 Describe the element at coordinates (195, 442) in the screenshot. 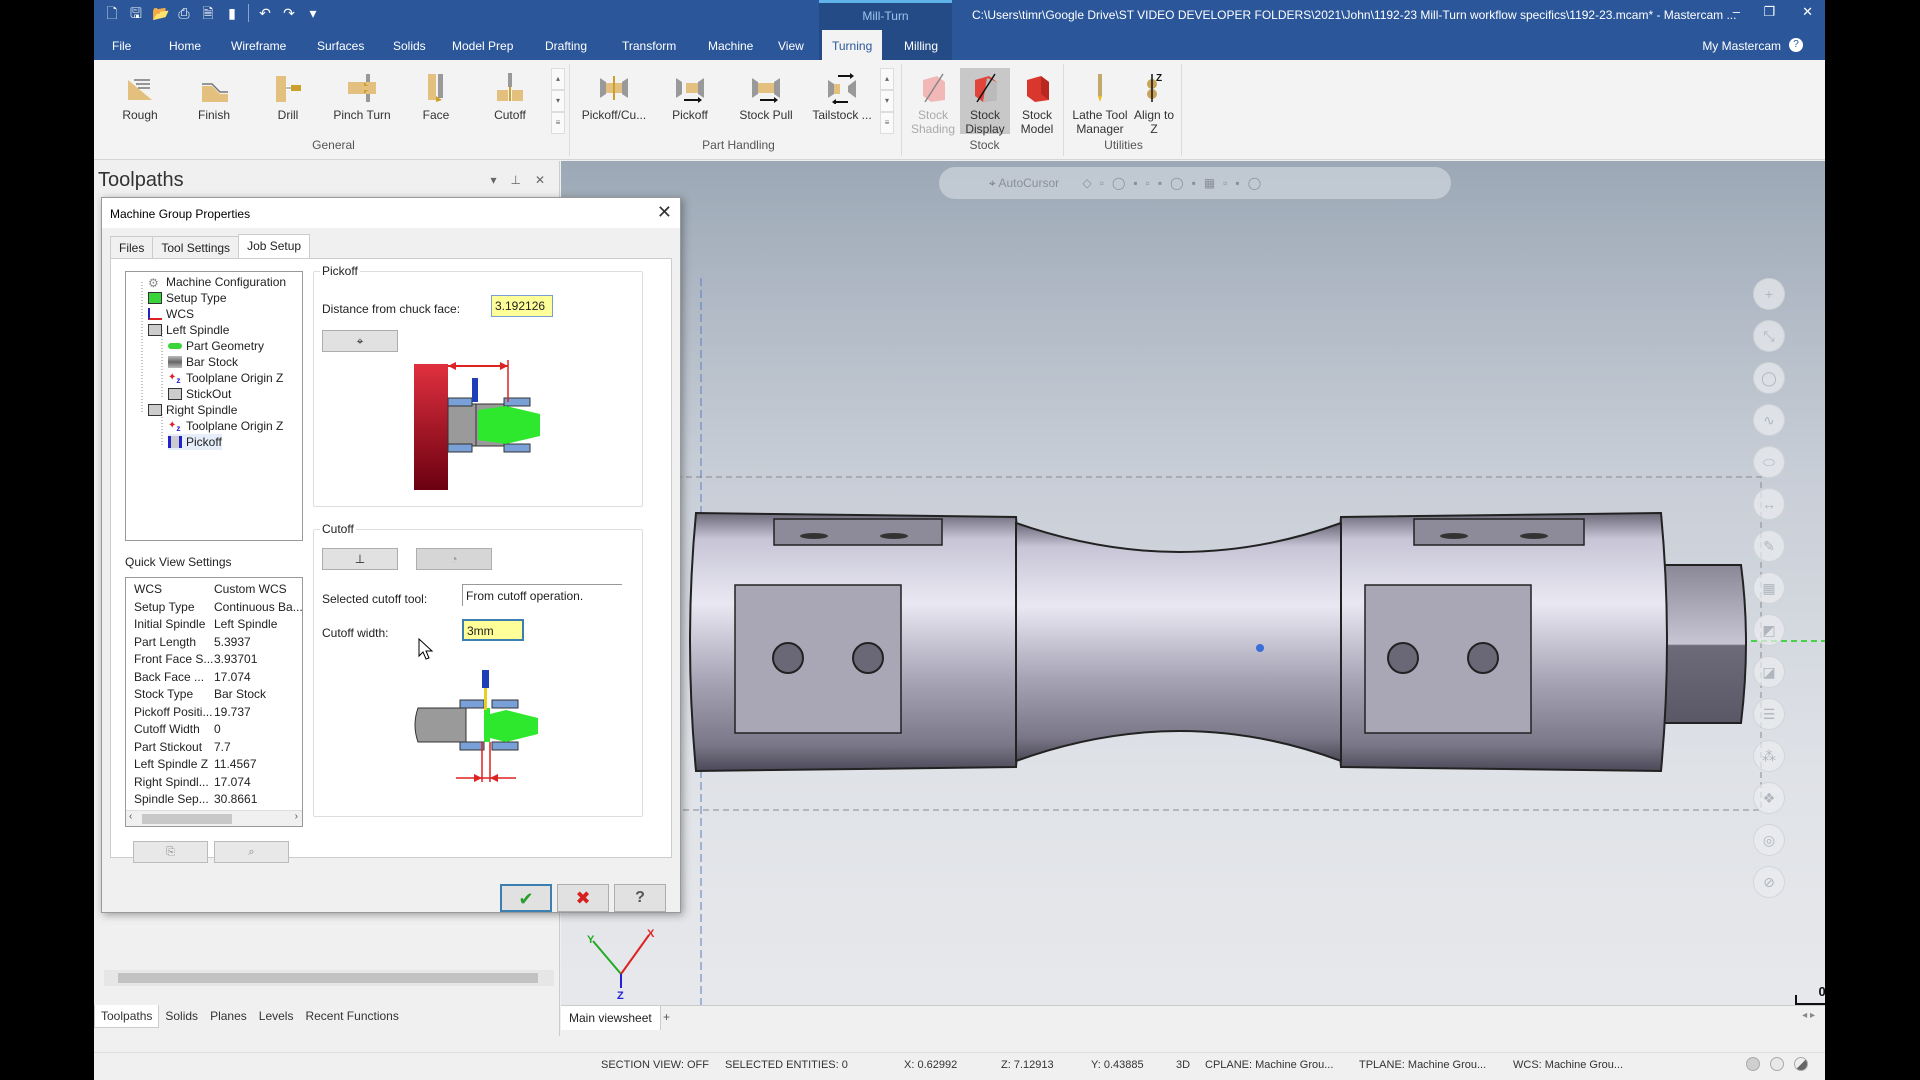

I see `tree-item-pickoff: Pickoff` at that location.